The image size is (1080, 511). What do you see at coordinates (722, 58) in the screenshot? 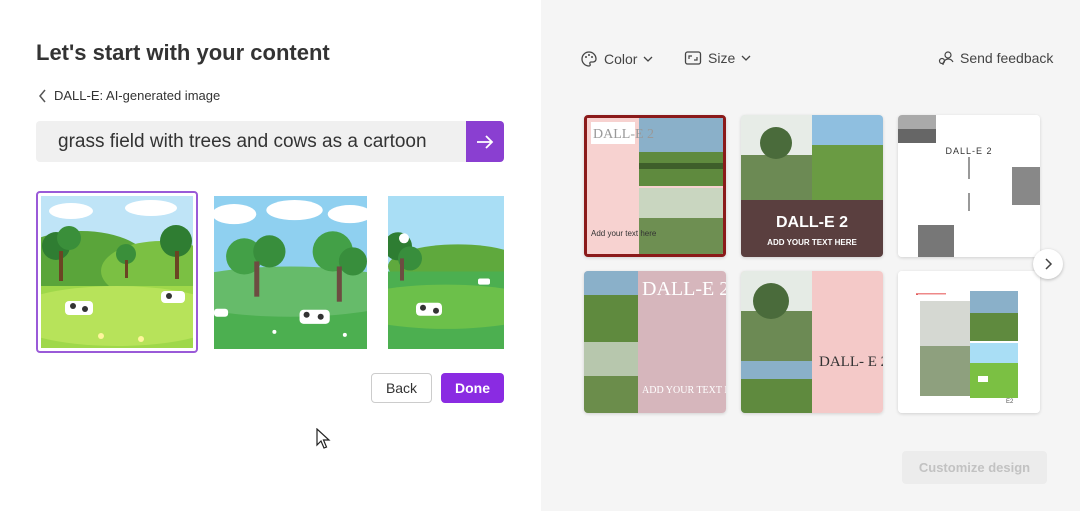
I see `size-label: Size` at bounding box center [722, 58].